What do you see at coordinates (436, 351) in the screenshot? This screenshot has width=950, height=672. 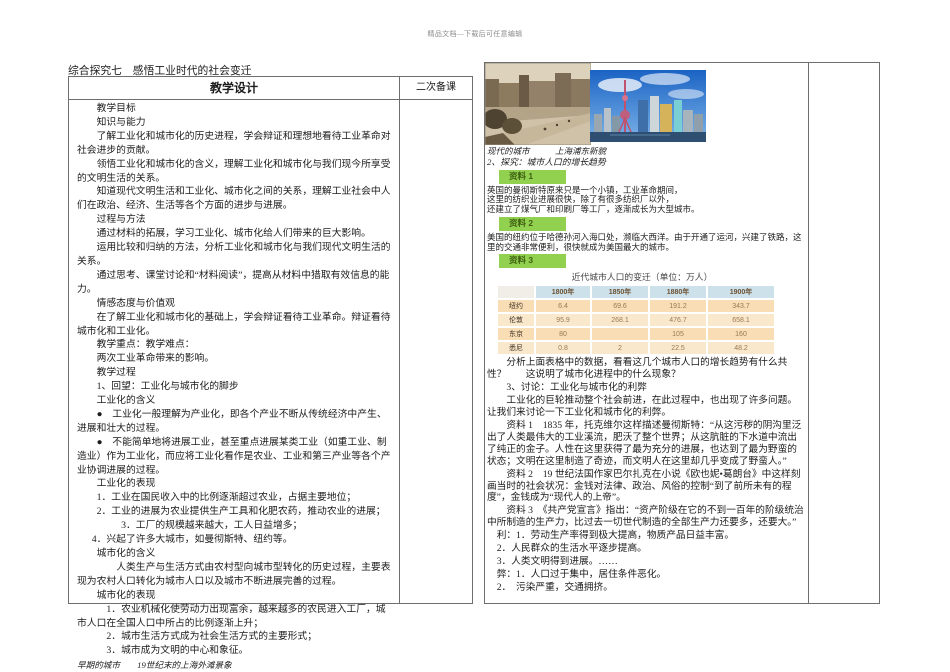 I see `secondary-prep-empty-column` at bounding box center [436, 351].